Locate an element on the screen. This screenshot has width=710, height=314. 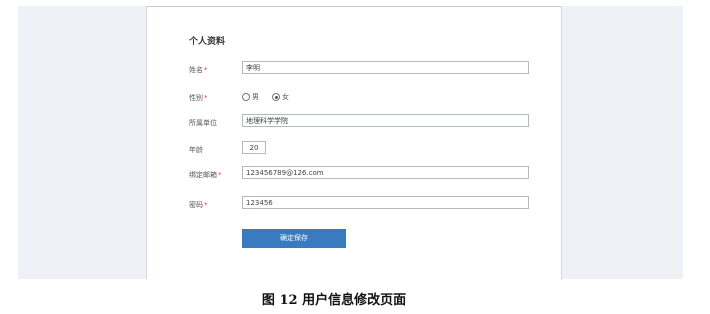
radio-unchecked-icon is located at coordinates (246, 97).